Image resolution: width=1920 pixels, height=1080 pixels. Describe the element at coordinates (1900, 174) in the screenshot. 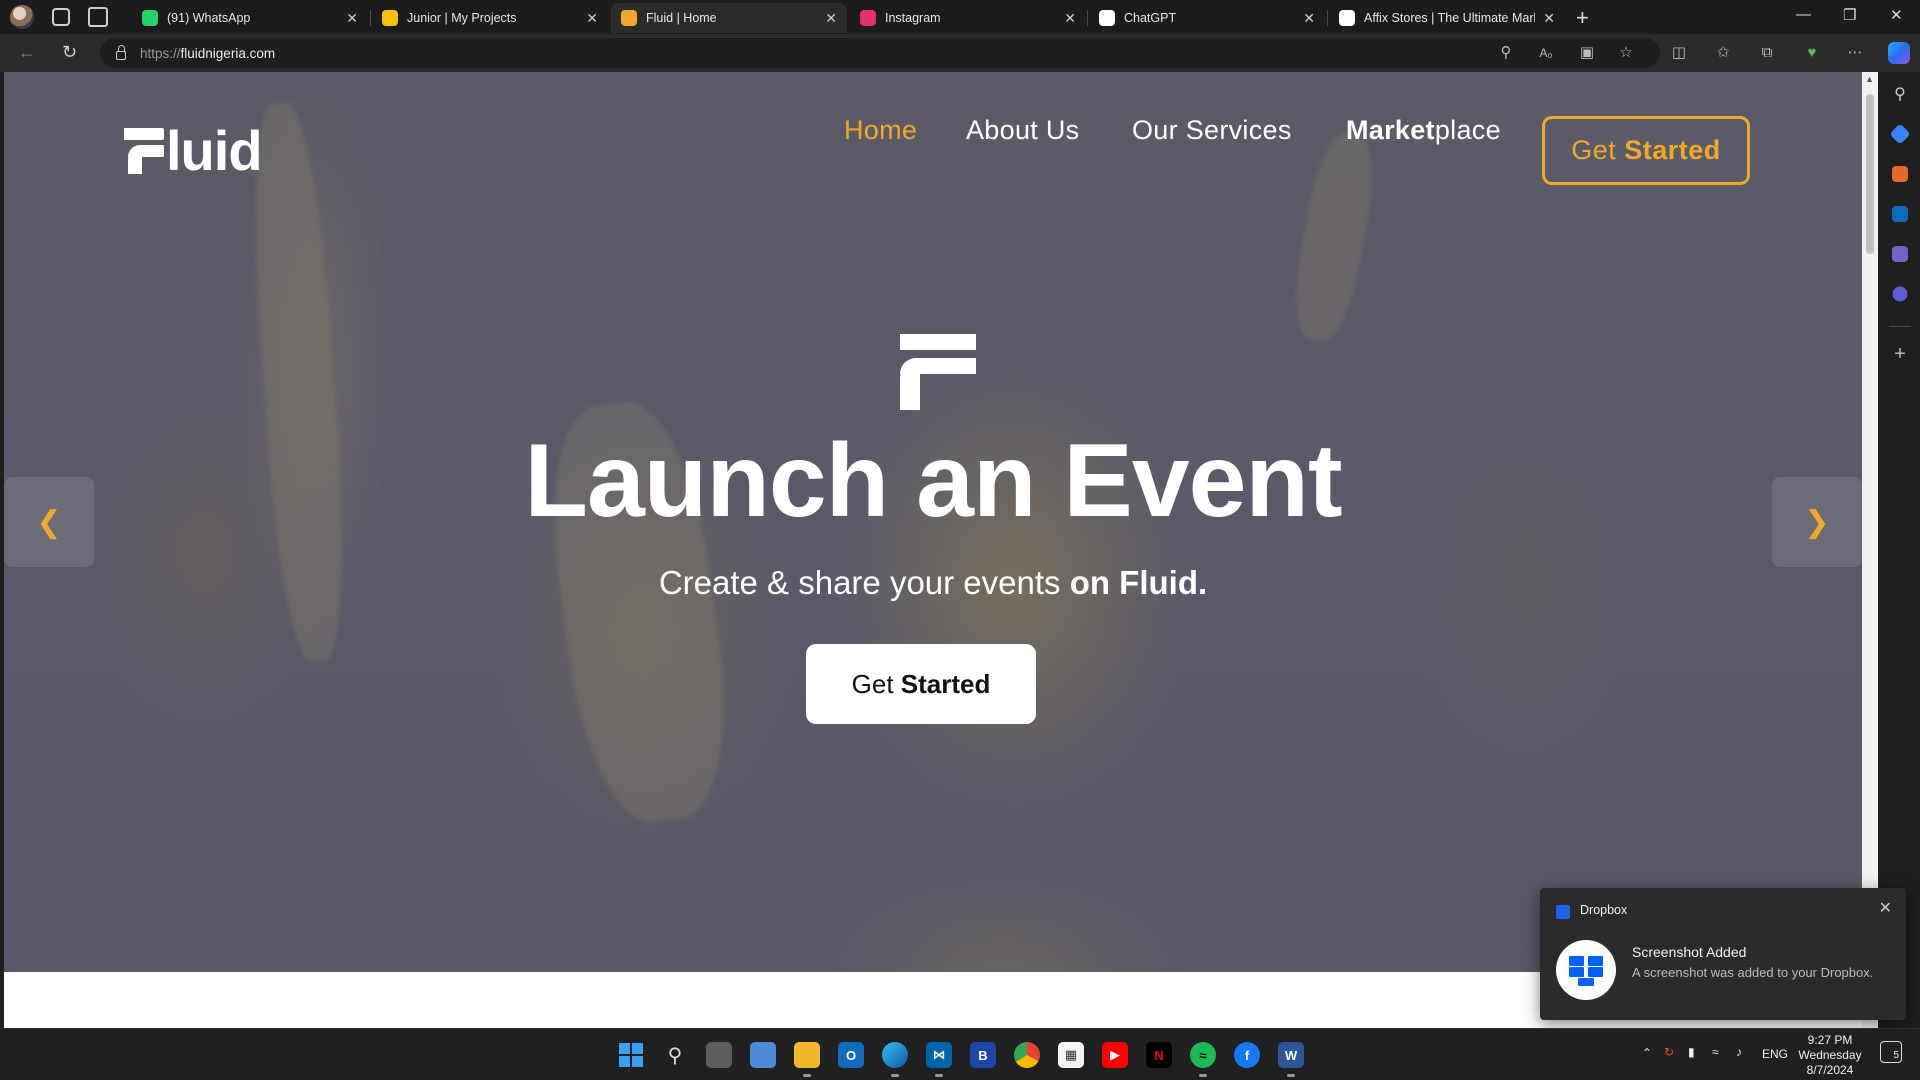

I see `sidebar-tools-icon` at that location.